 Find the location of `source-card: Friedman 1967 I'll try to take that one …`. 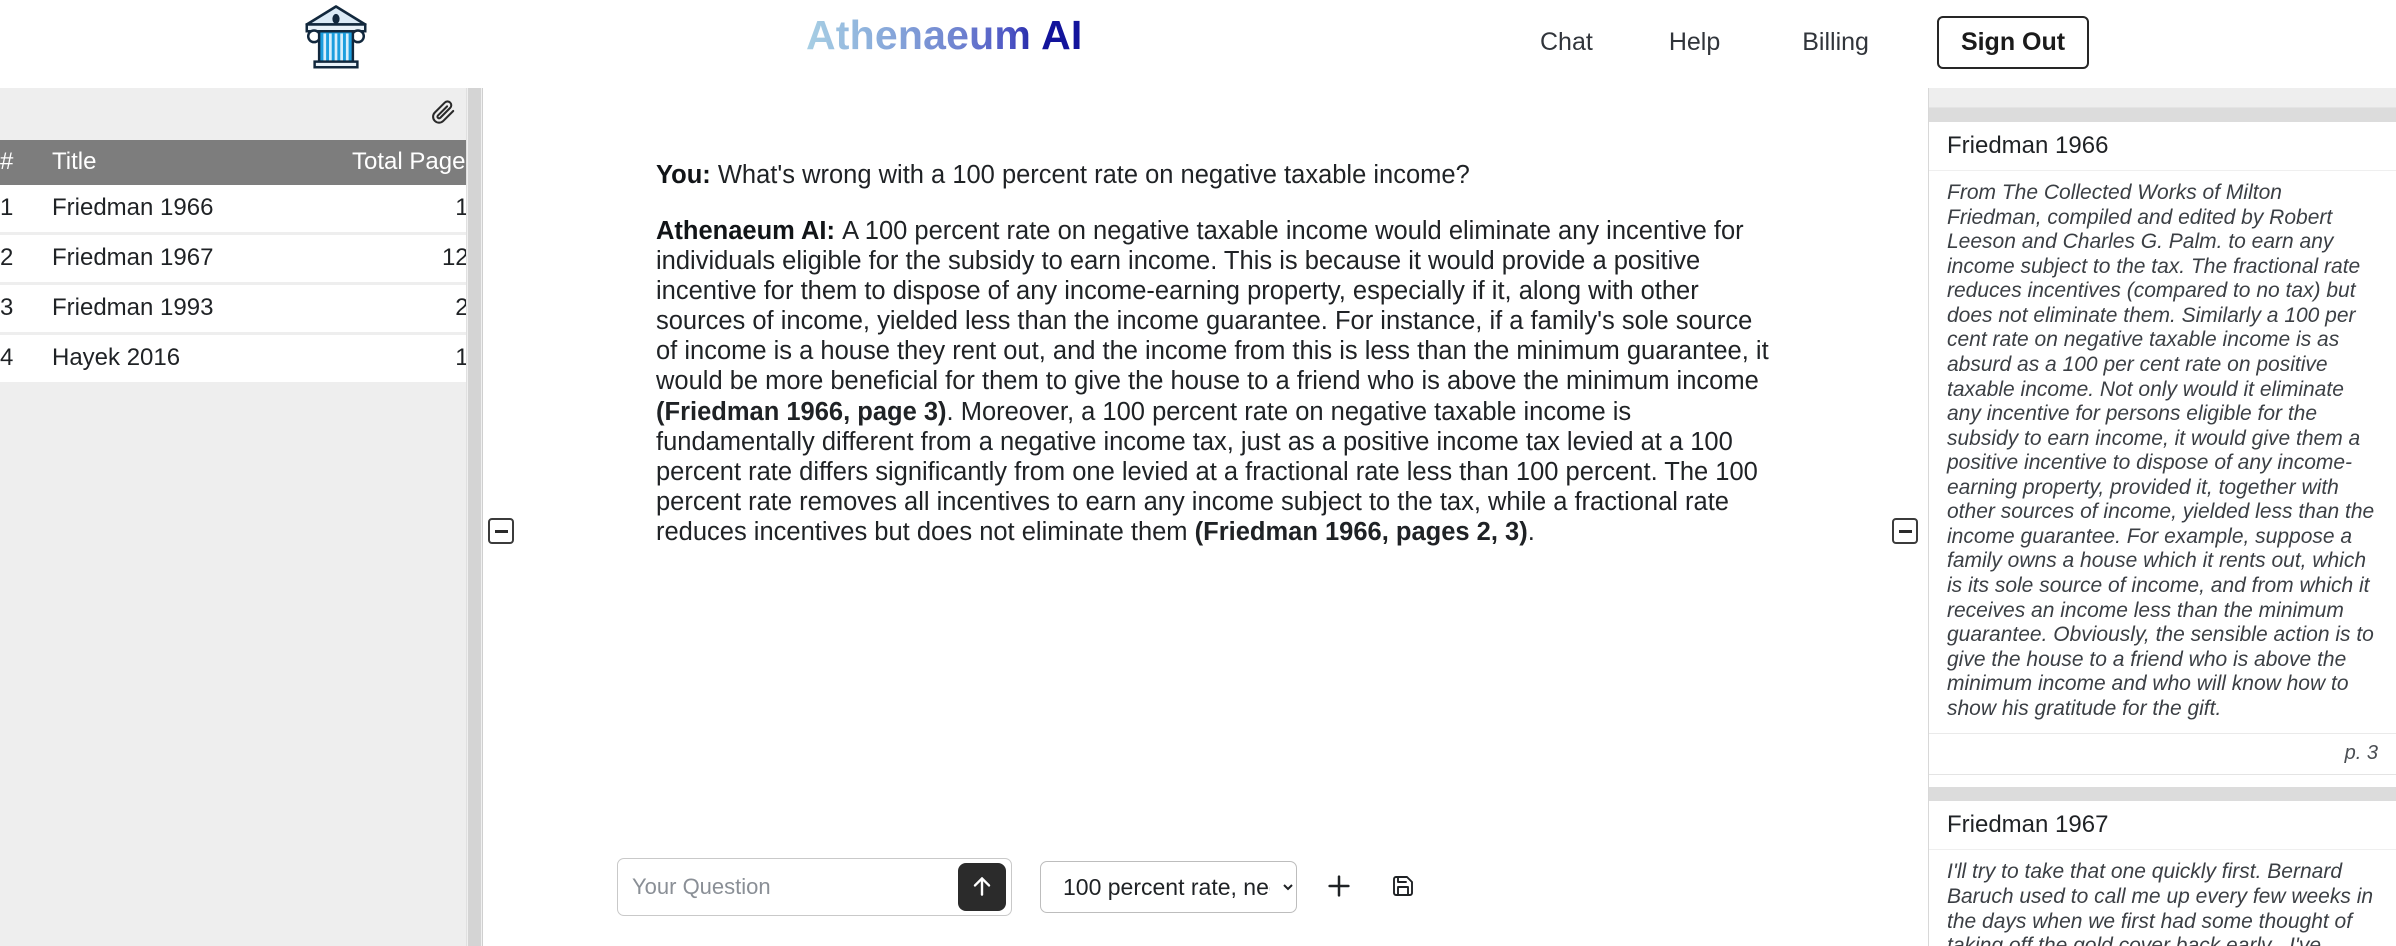

source-card: Friedman 1967 I'll try to take that one … is located at coordinates (2162, 866).